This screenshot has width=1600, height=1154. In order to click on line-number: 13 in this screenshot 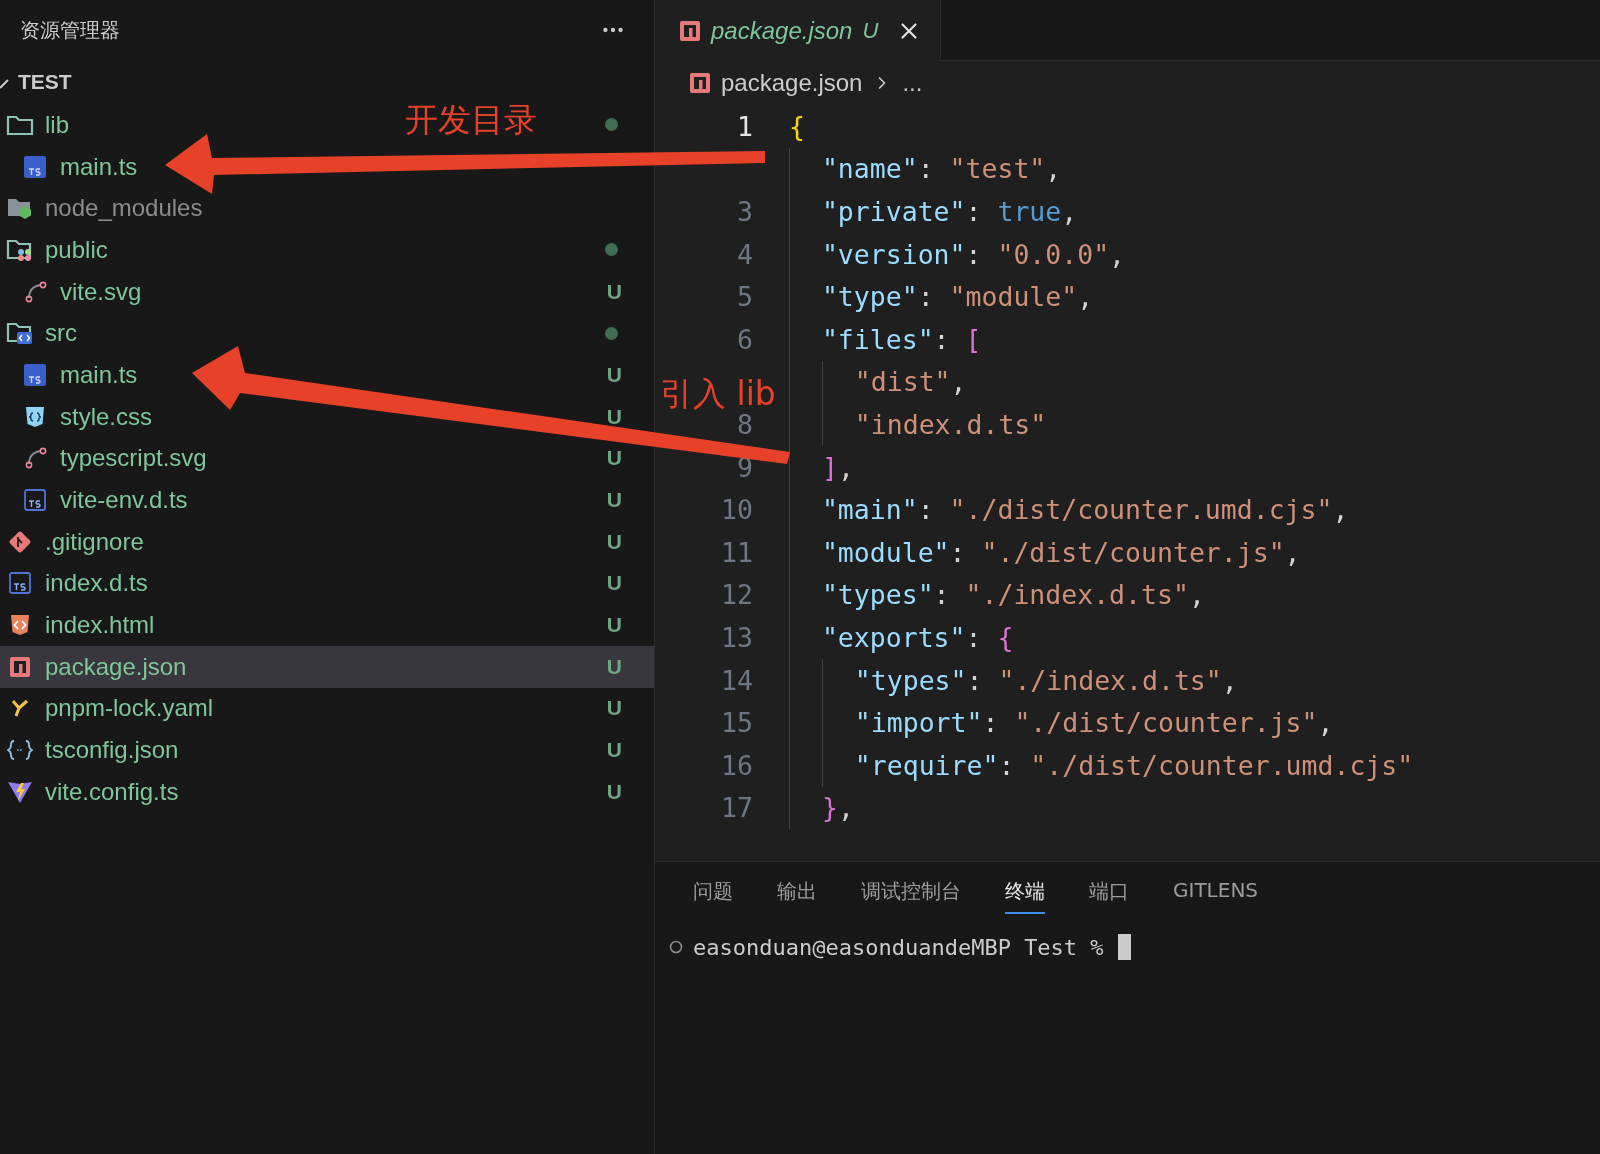, I will do `click(736, 637)`.